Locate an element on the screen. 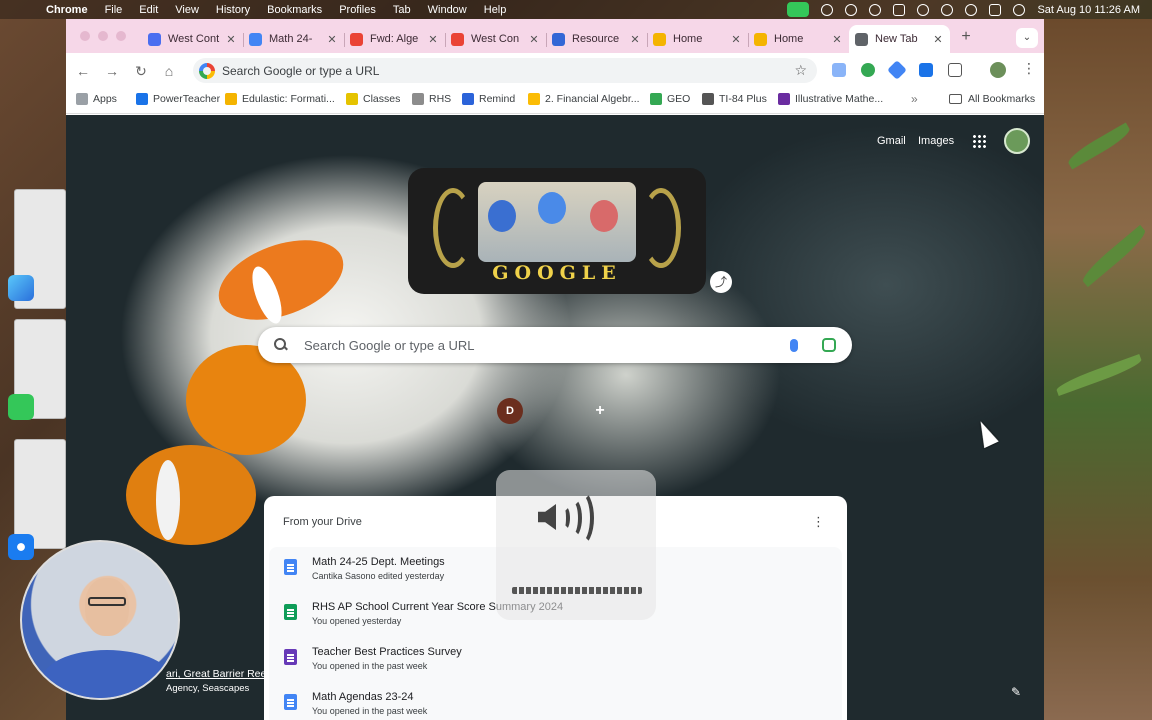 Image resolution: width=1152 pixels, height=720 pixels. bookmark-item: PowerTeacher is located at coordinates (178, 99).